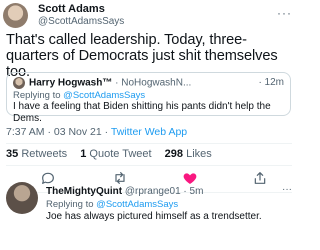  I want to click on reply-replying-label: Replying to, so click(71, 204).